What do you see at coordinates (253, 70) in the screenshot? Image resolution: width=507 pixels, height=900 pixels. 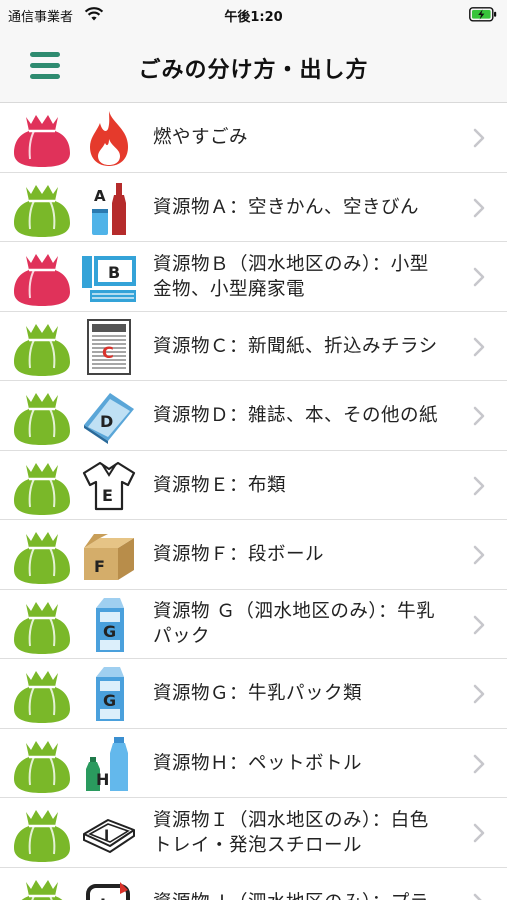 I see `page-title: ごみの分け方・出し方` at bounding box center [253, 70].